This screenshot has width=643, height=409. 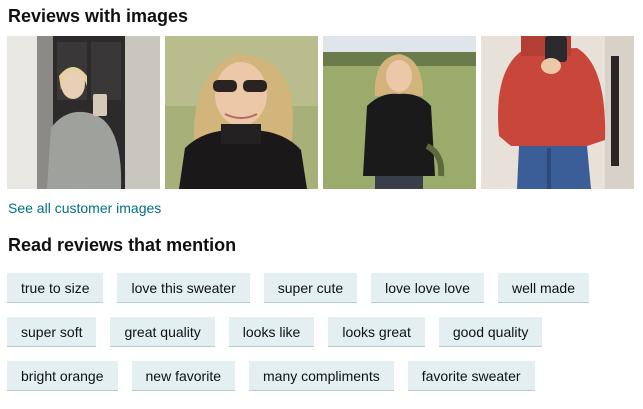 I want to click on mention-chip-super-cute: super cute, so click(x=310, y=288).